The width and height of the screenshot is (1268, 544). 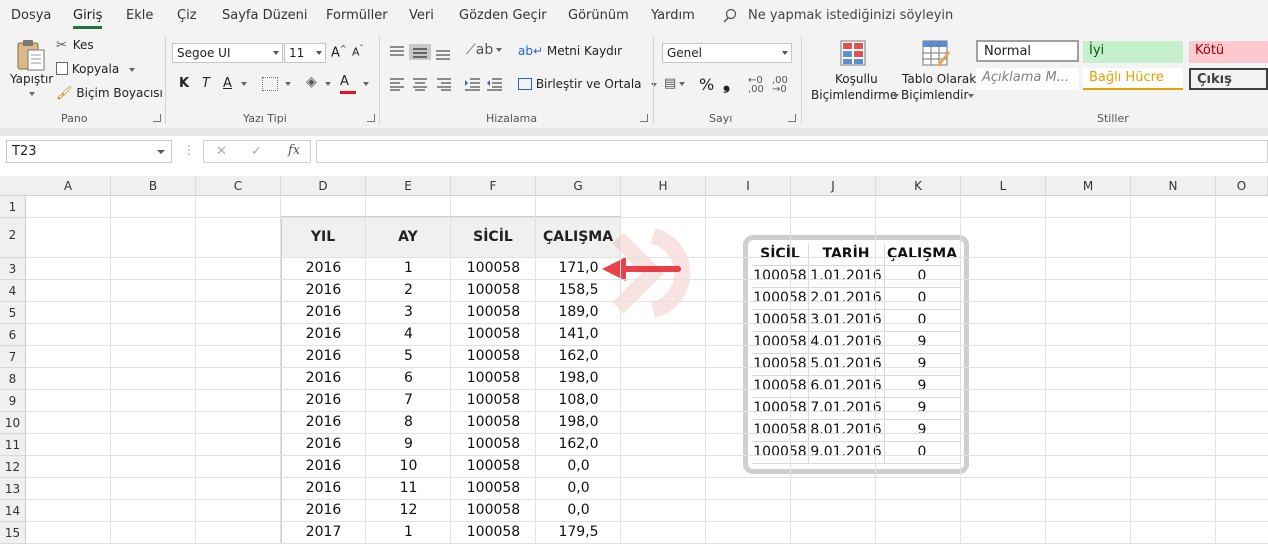 What do you see at coordinates (339, 52) in the screenshot?
I see `increase-font-button: A^` at bounding box center [339, 52].